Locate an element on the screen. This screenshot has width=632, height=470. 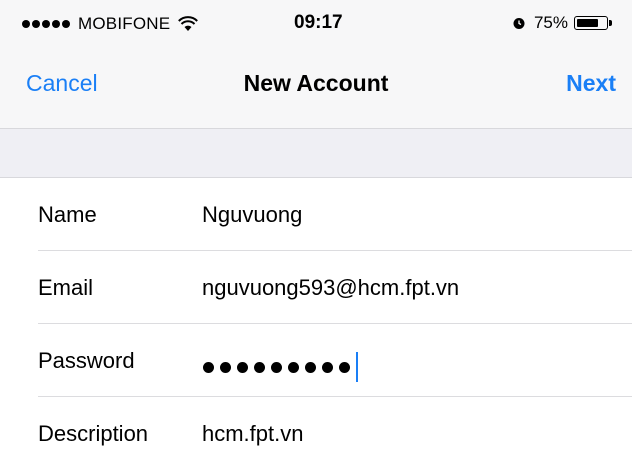
description-label: Description is located at coordinates (93, 433).